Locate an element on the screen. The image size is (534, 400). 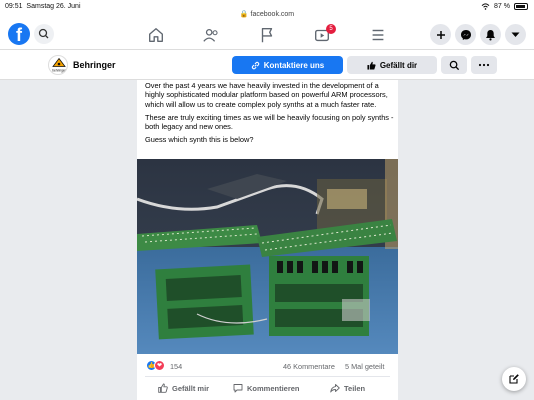
page-search-button is located at coordinates (454, 65).